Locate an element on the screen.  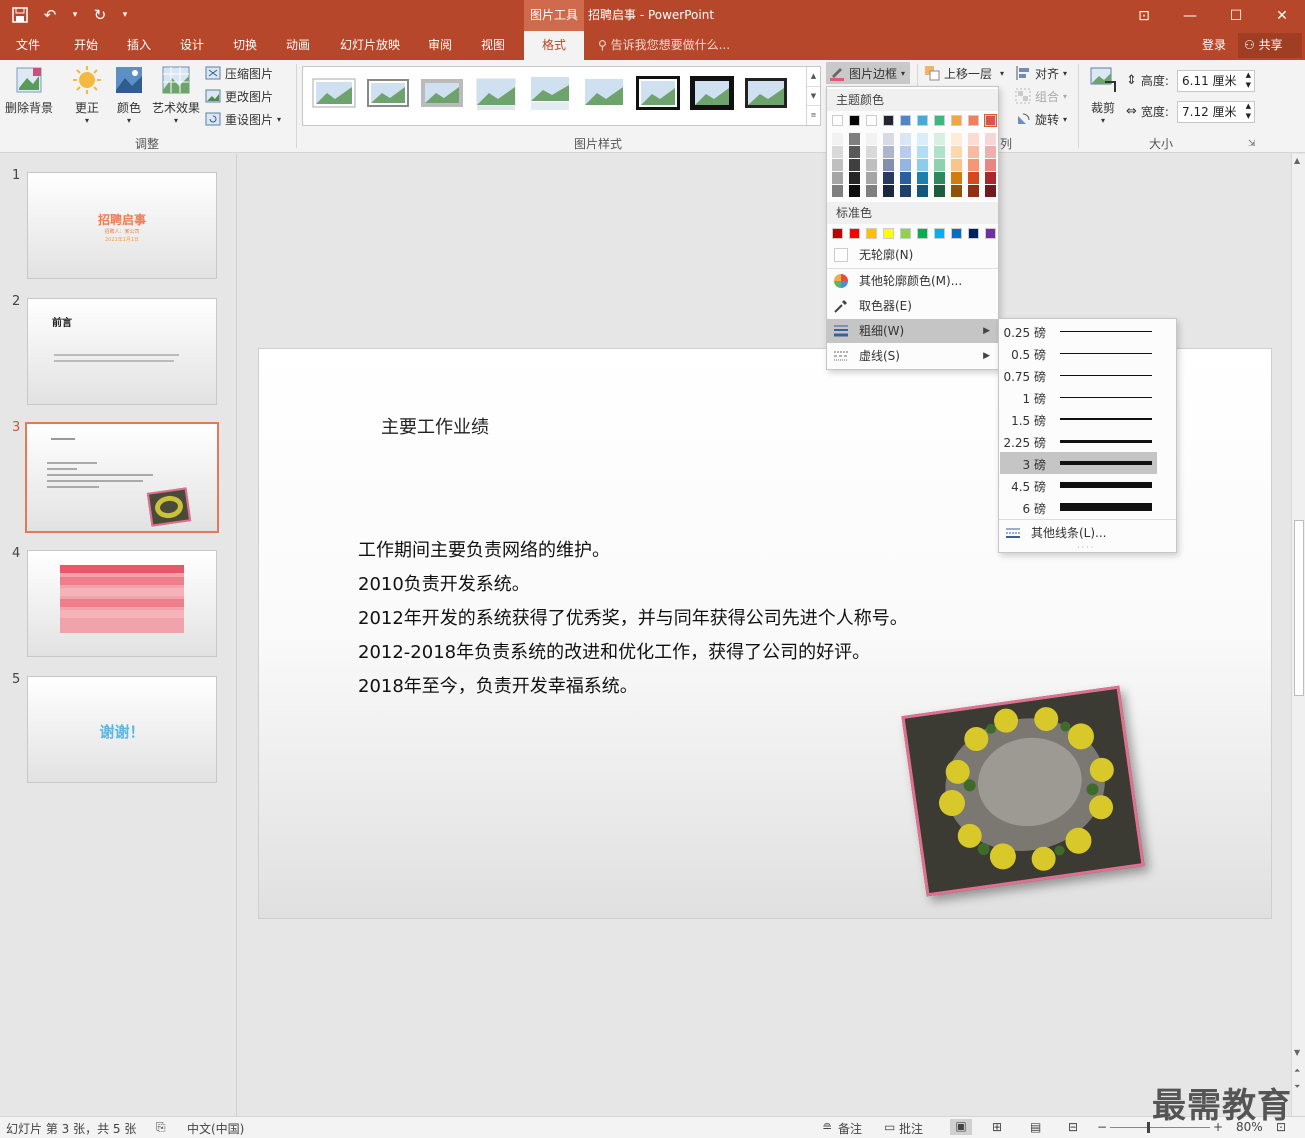
slideshow-icon: ⊟ is located at coordinates (1073, 1127).